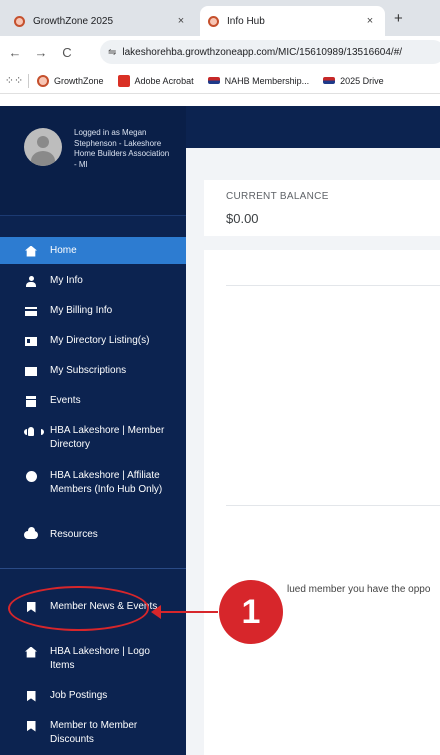 The width and height of the screenshot is (440, 755). Describe the element at coordinates (189, 612) in the screenshot. I see `callout-arrow-line` at that location.